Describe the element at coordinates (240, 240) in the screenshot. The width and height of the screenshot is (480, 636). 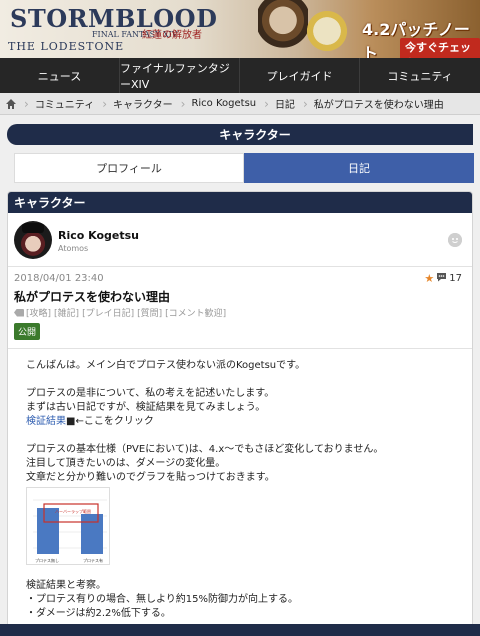
I see `character-profile: Rico Kogetsu Atomos` at that location.